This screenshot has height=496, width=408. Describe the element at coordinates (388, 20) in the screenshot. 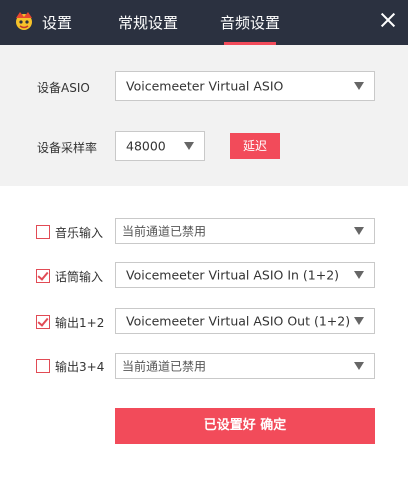

I see `close-icon` at that location.